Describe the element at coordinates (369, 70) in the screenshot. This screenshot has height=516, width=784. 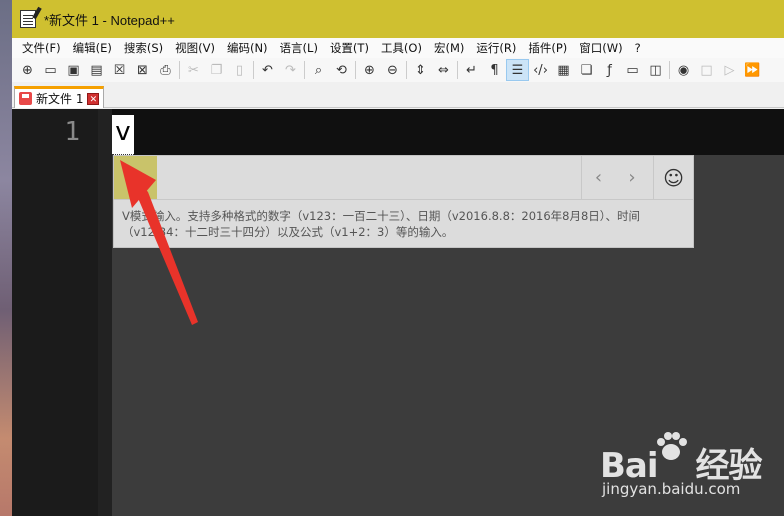
I see `zoom-in-icon: ⊕` at that location.